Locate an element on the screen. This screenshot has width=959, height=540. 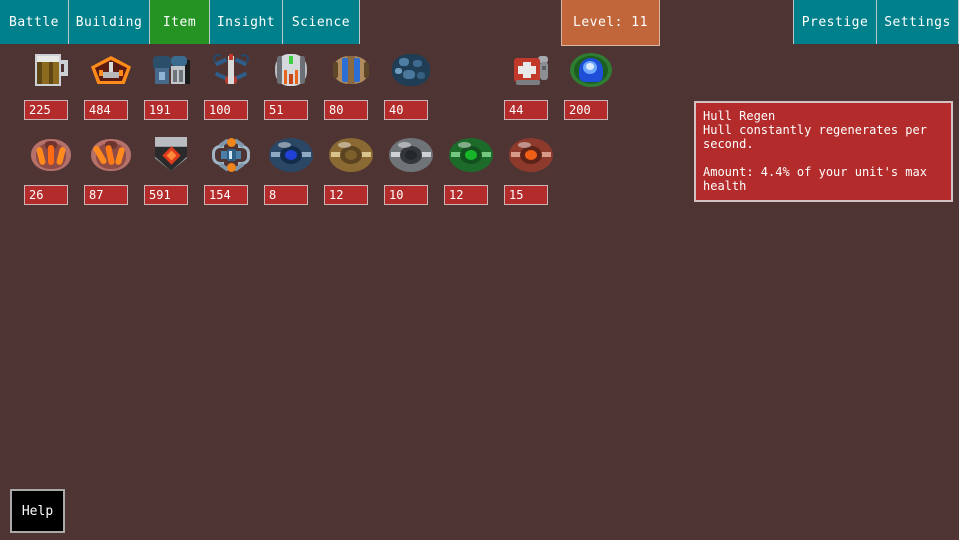
help-button: Help is located at coordinates (37, 511).